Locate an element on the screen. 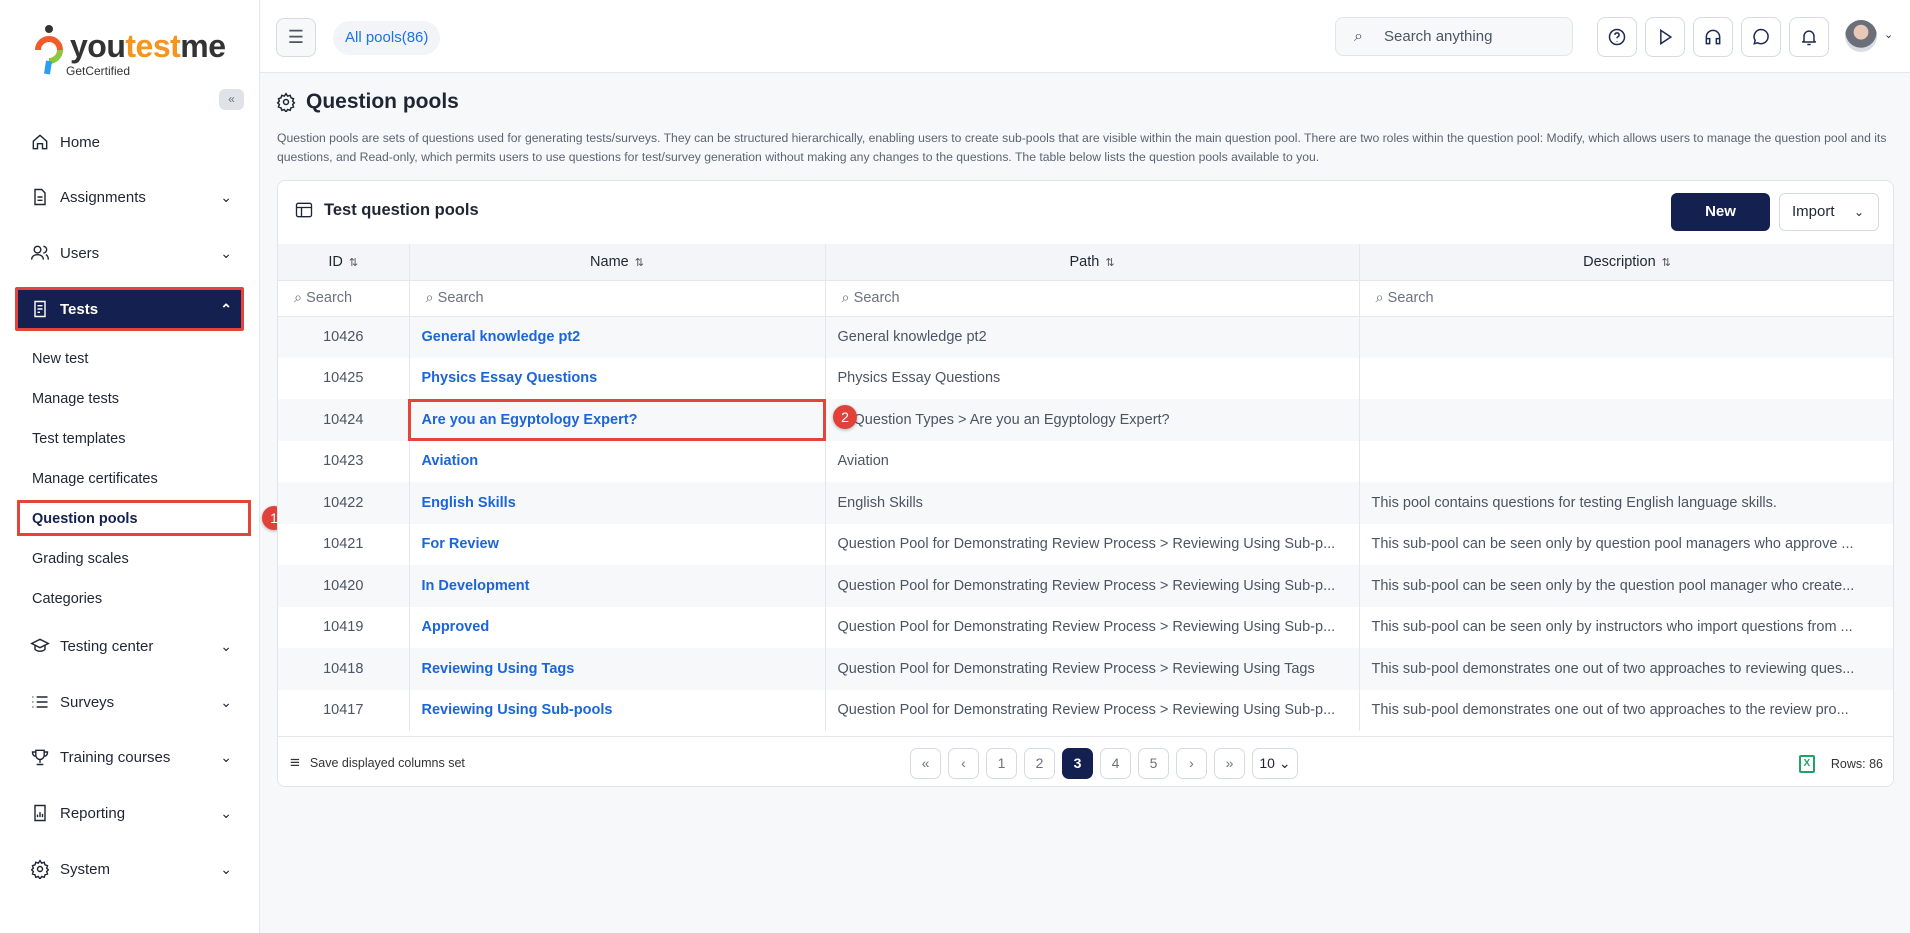  sidebar-item-label: Training courses is located at coordinates (115, 757).